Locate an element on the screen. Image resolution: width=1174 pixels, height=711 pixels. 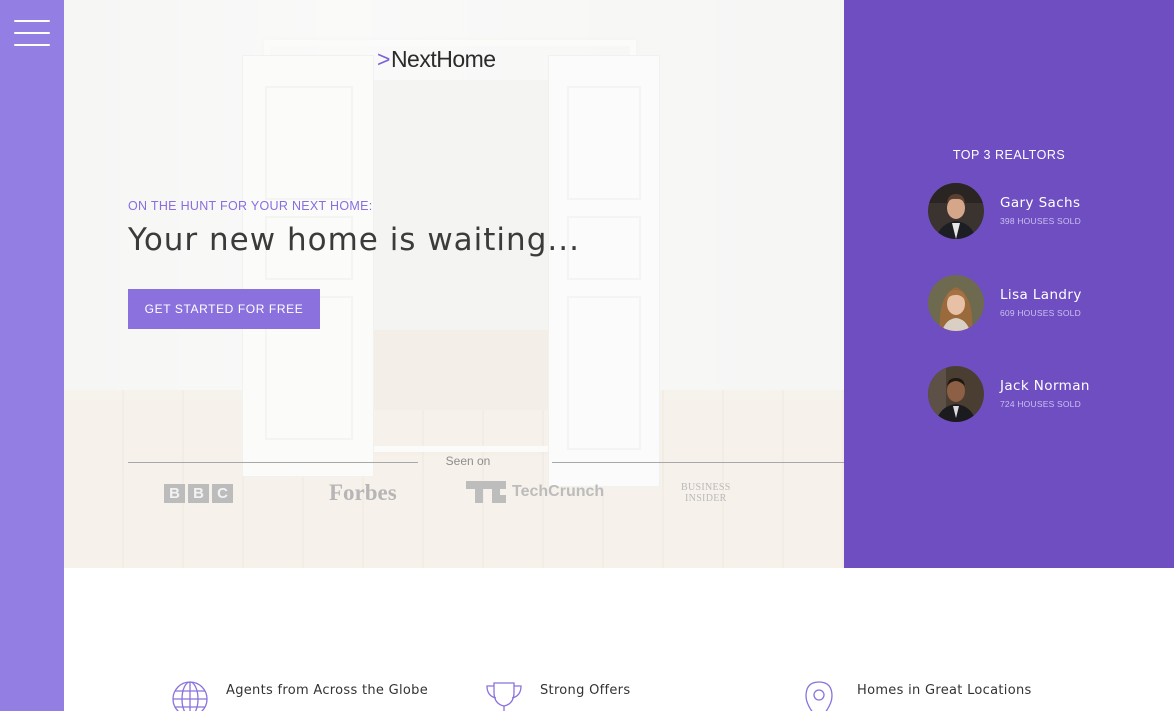
feature-label: Agents from Across the Globe is located at coordinates (327, 690).